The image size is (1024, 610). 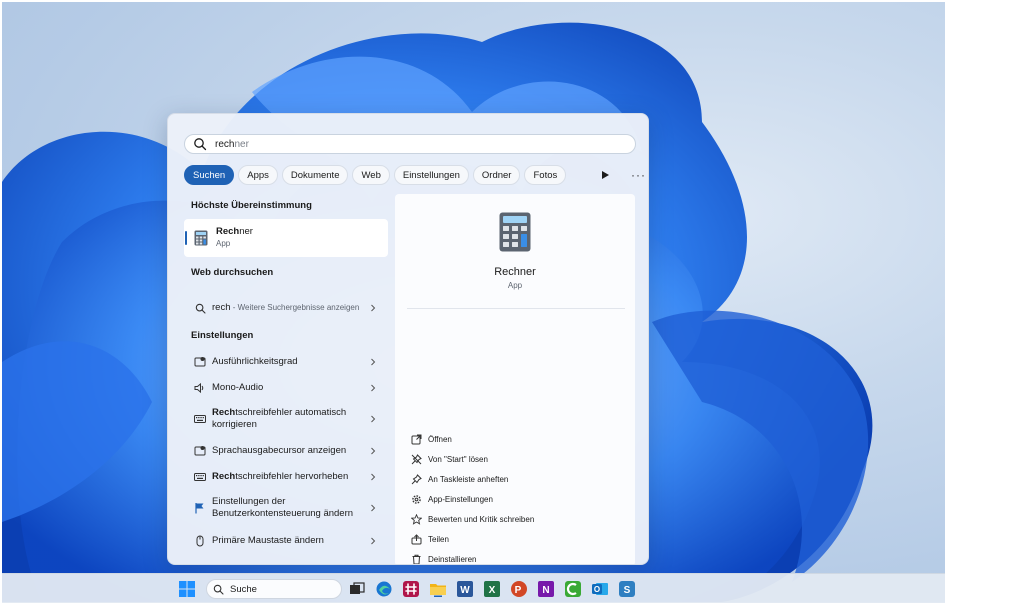 What do you see at coordinates (258, 175) in the screenshot?
I see `filter-tab-apps: Apps` at bounding box center [258, 175].